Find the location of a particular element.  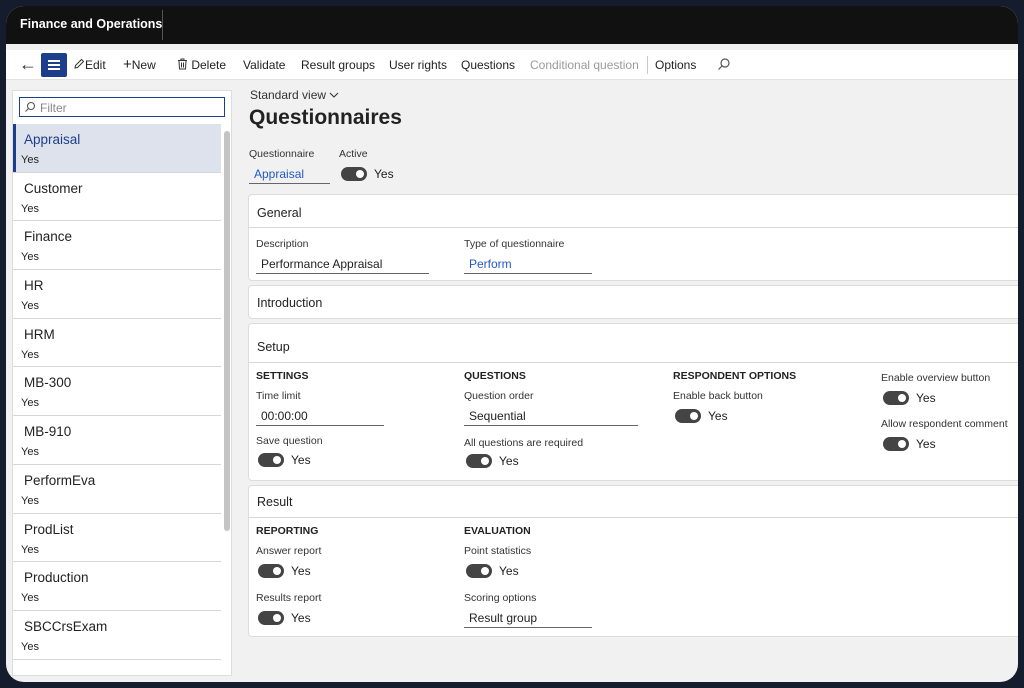

list-scrollbar is located at coordinates (227, 331).